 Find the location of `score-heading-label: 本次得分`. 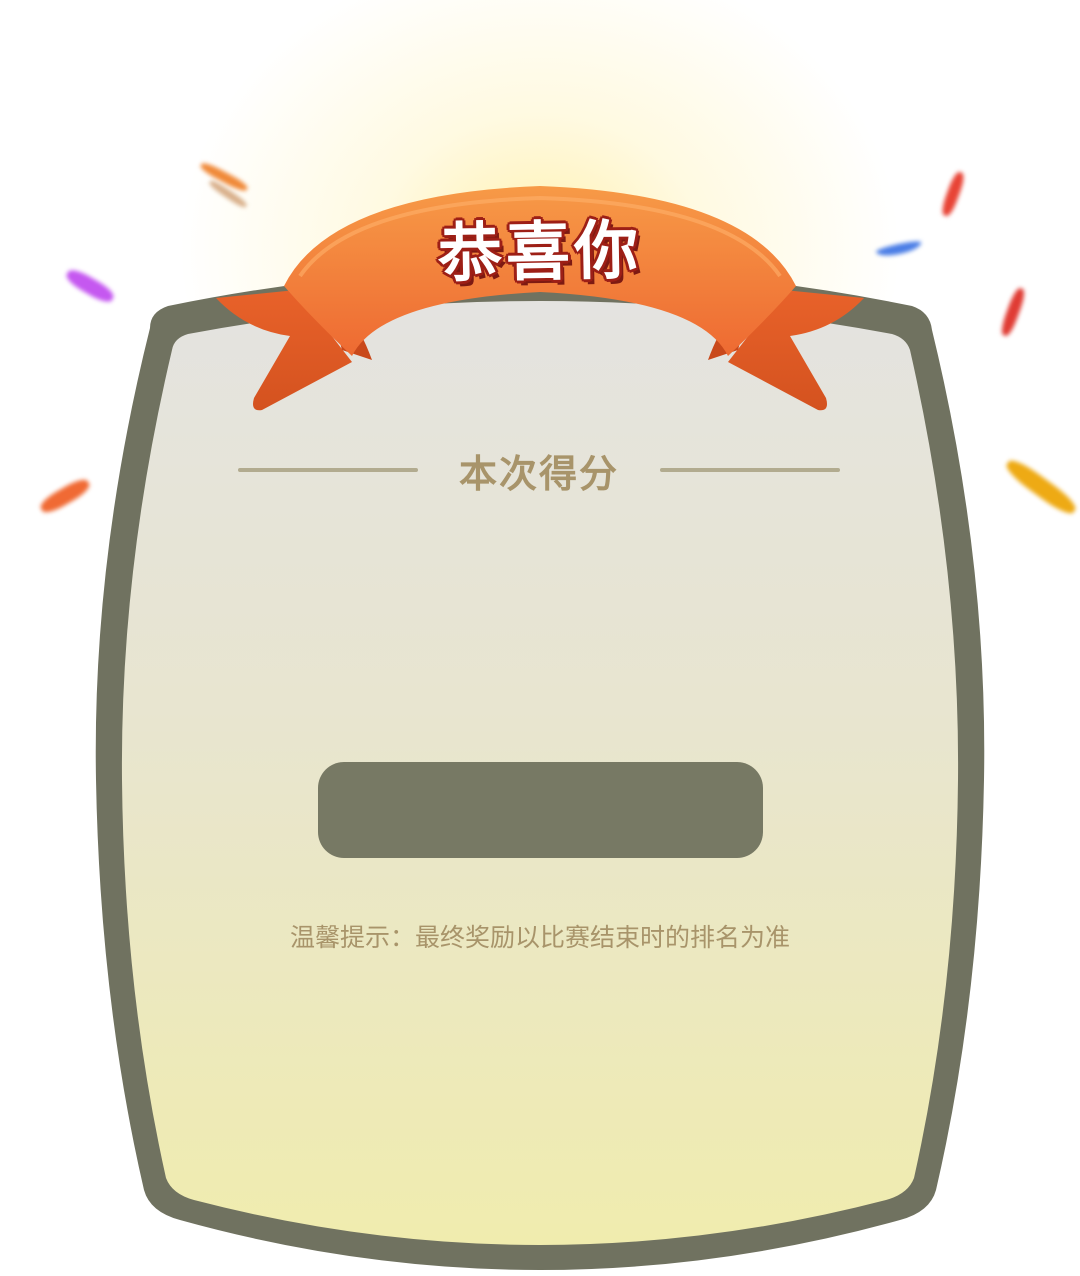

score-heading-label: 本次得分 is located at coordinates (538, 473).